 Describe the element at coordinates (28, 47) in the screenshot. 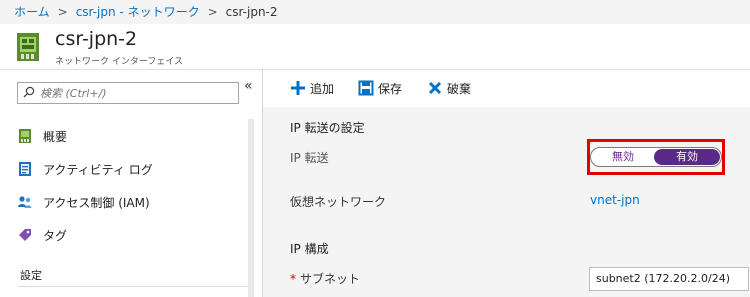

I see `network-interface-icon` at that location.